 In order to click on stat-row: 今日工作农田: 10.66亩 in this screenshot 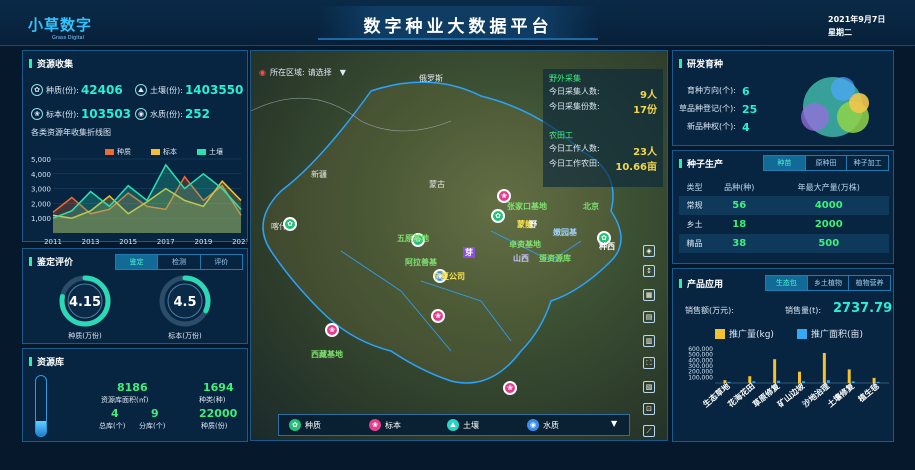, I will do `click(603, 165)`.